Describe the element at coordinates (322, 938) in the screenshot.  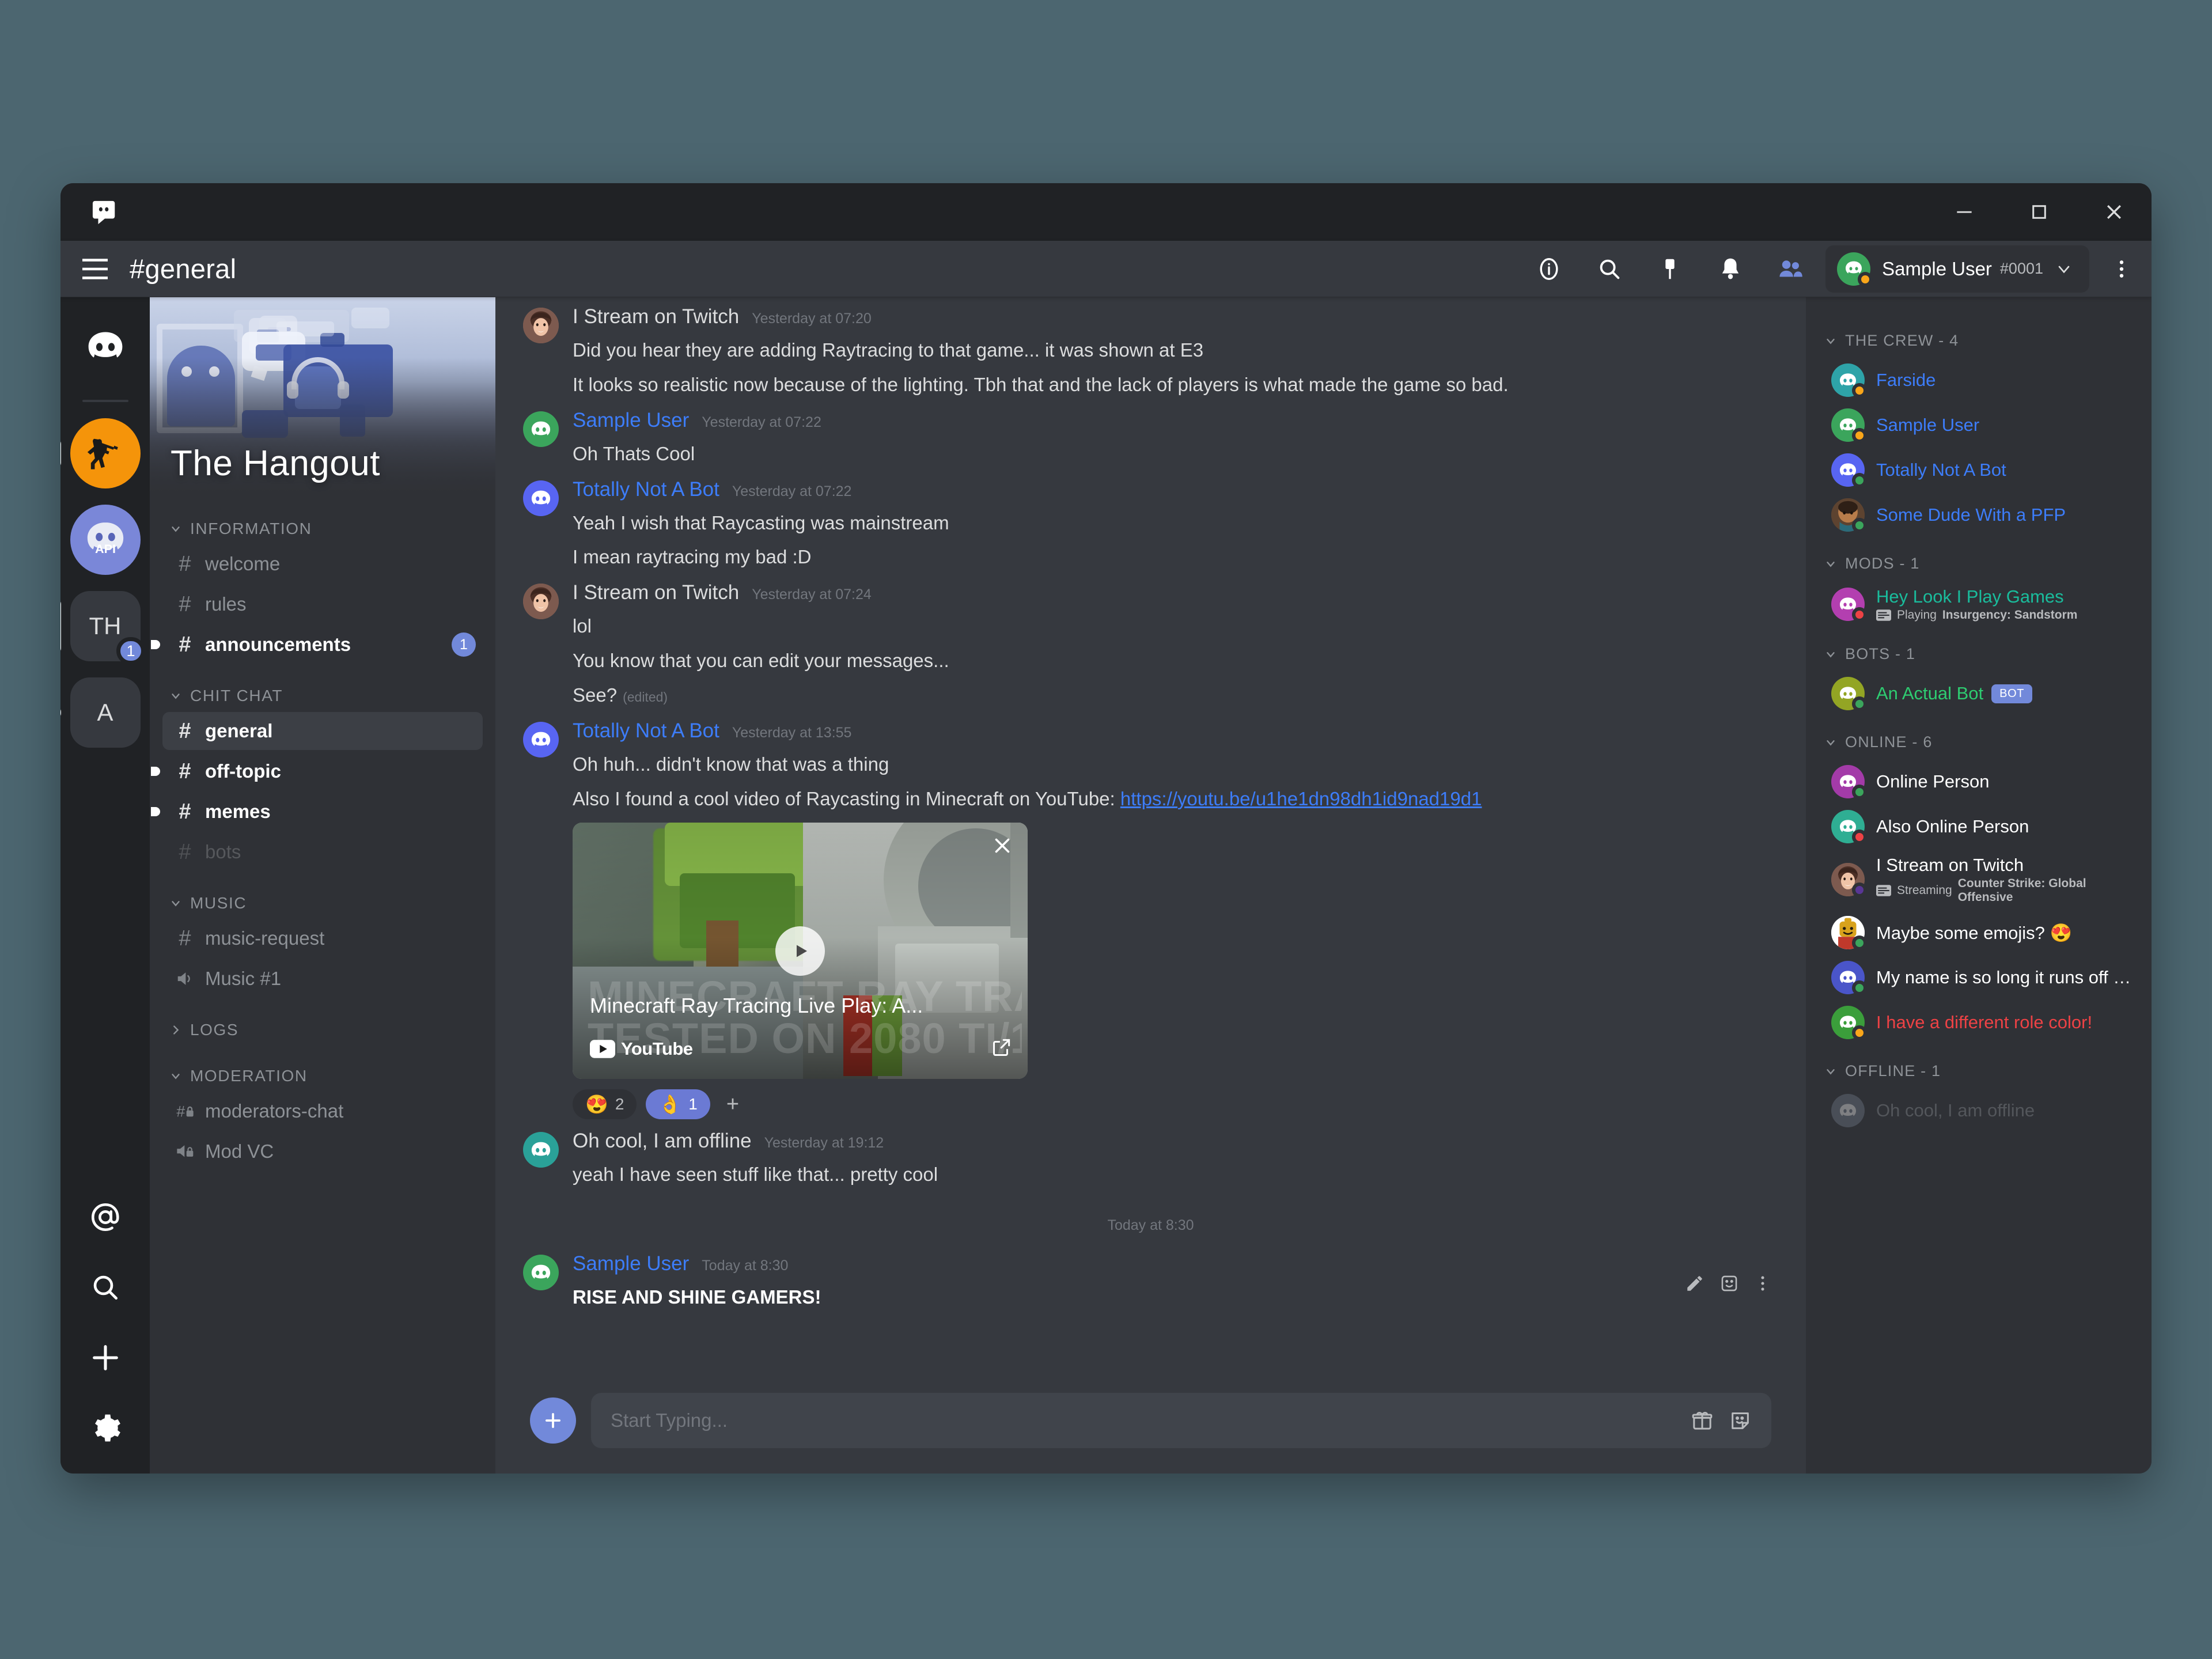
I see `sidebar-item-music-request: # music-request` at that location.